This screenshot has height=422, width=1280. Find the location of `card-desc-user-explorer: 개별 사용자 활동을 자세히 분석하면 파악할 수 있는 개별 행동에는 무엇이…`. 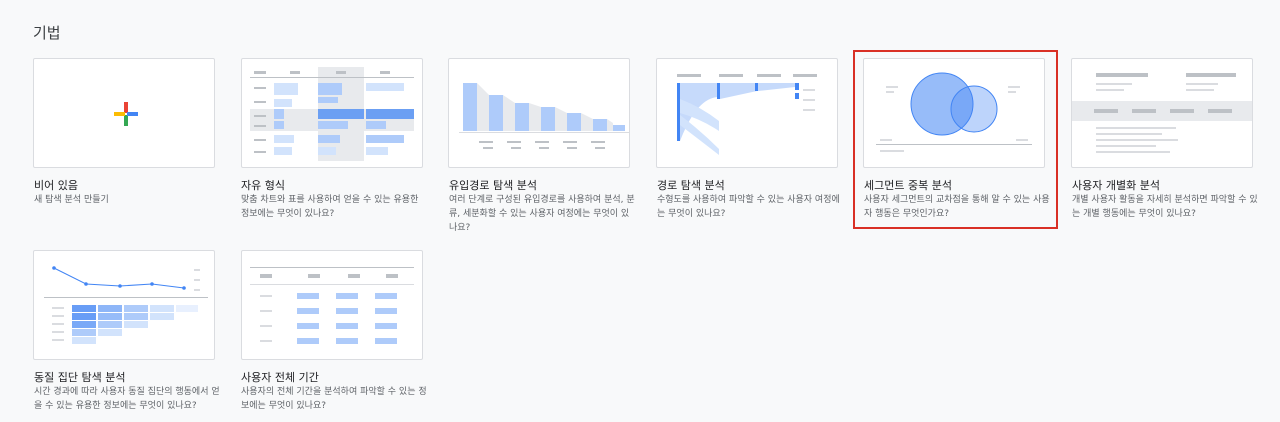

card-desc-user-explorer: 개별 사용자 활동을 자세히 분석하면 파악할 수 있는 개별 행동에는 무엇이… is located at coordinates (1165, 207).